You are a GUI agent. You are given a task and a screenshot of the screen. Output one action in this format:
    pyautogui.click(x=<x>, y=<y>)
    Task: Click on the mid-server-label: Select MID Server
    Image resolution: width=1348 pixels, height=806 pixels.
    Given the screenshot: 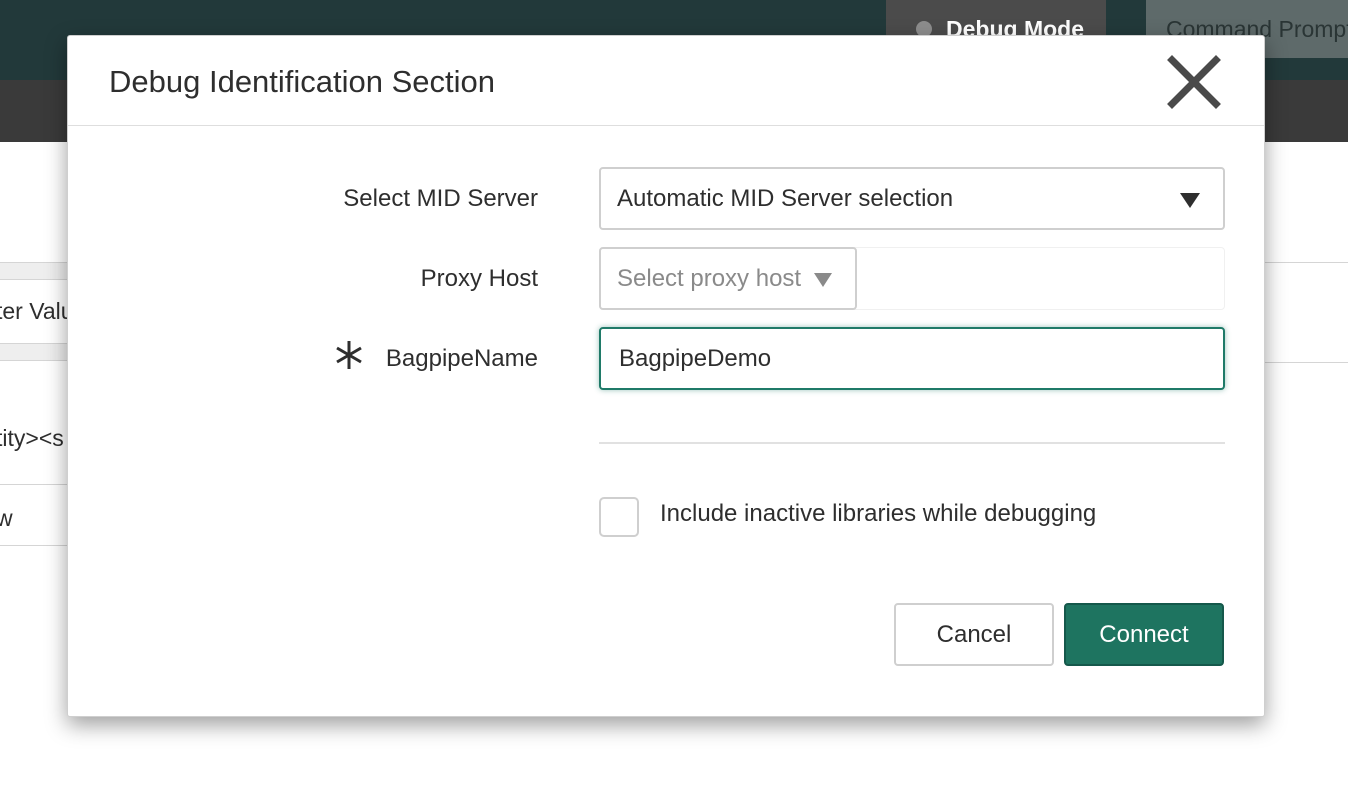 What is the action you would take?
    pyautogui.click(x=440, y=198)
    